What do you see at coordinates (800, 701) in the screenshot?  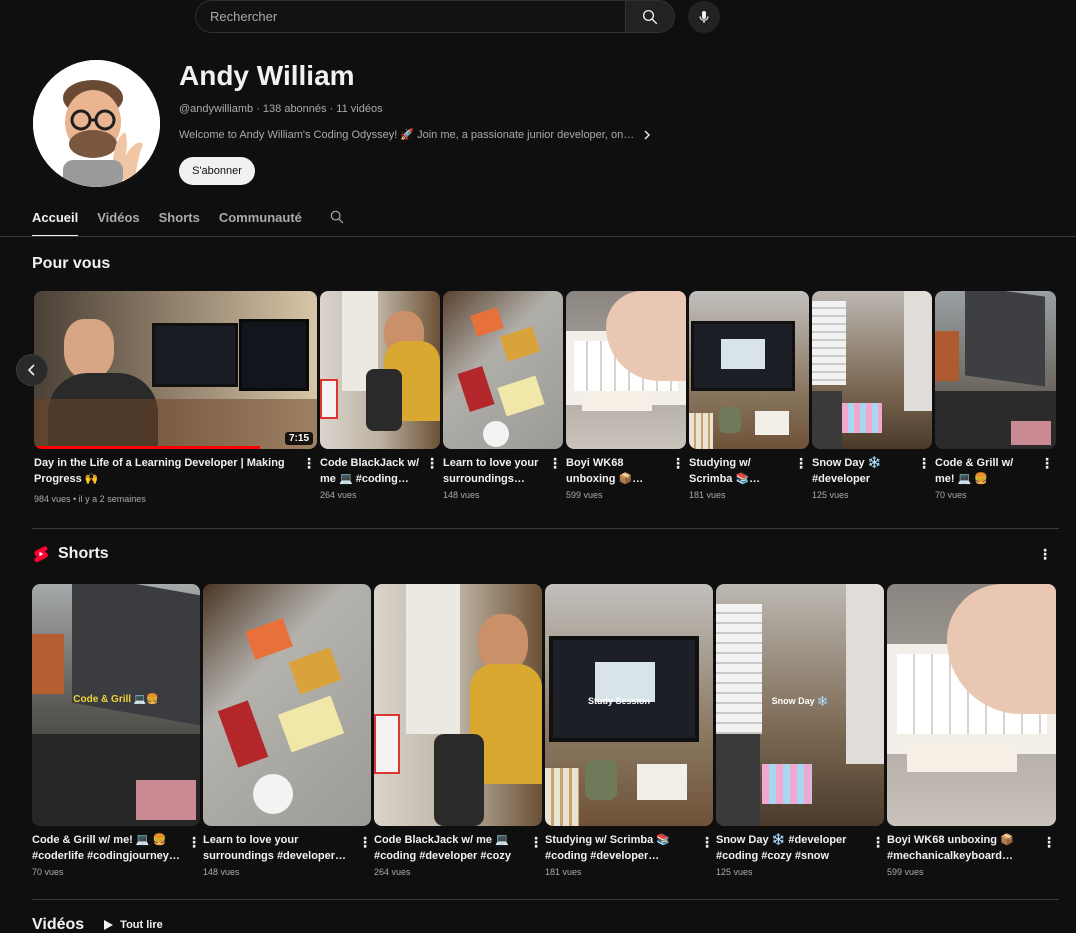 I see `short-overlay-text: Snow Day ❄️` at bounding box center [800, 701].